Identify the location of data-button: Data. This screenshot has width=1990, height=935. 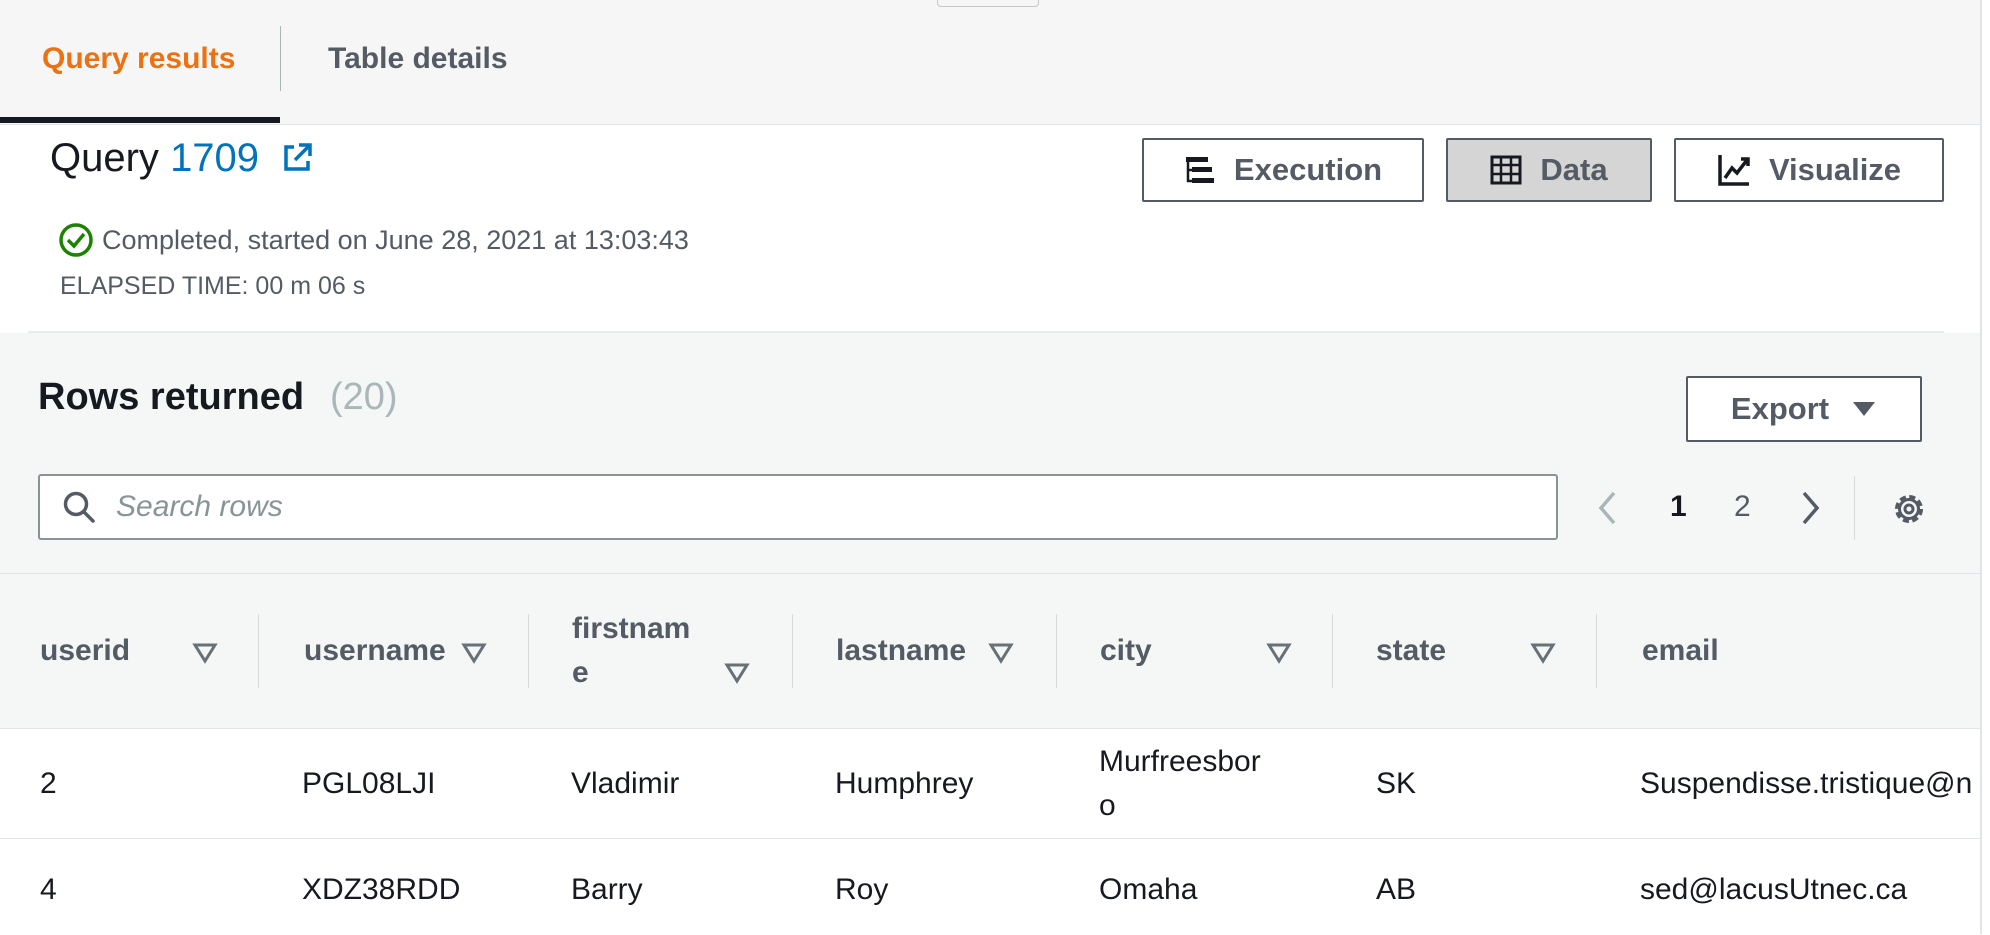
(1549, 170).